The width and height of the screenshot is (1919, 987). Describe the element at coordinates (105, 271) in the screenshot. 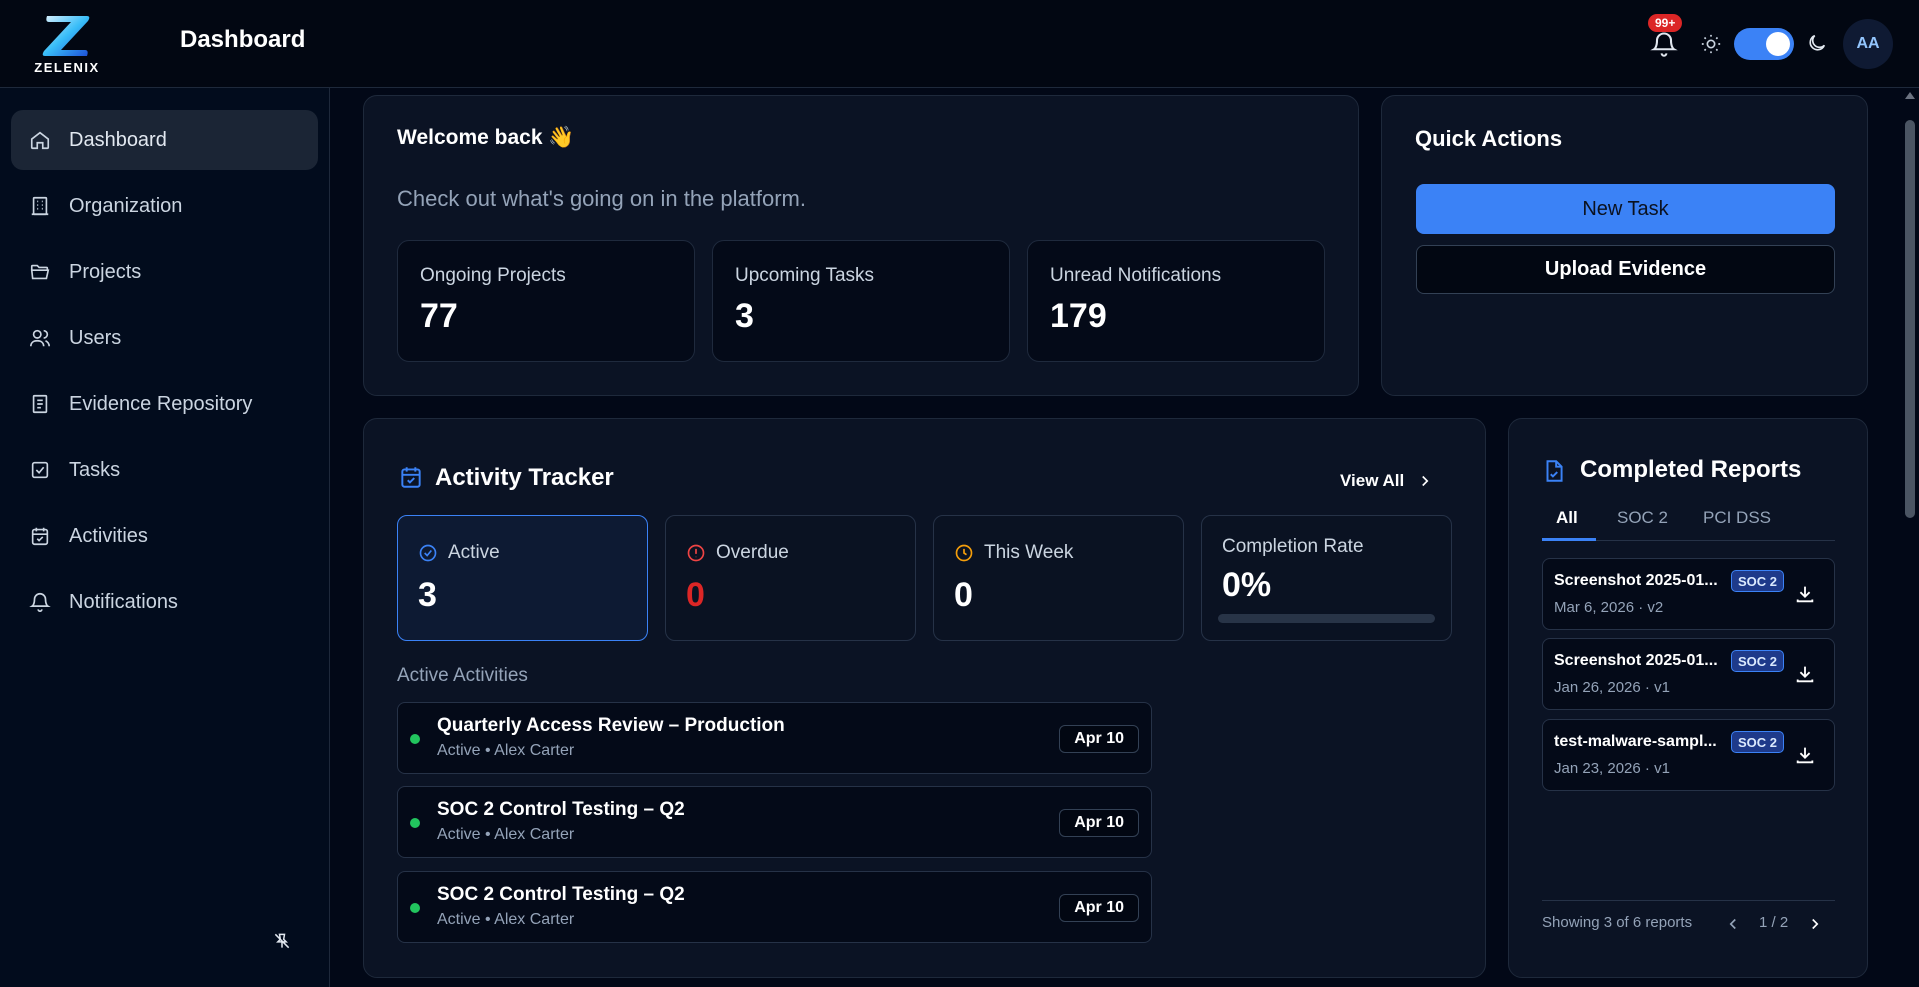

I see `sidebar-item-label: Projects` at that location.